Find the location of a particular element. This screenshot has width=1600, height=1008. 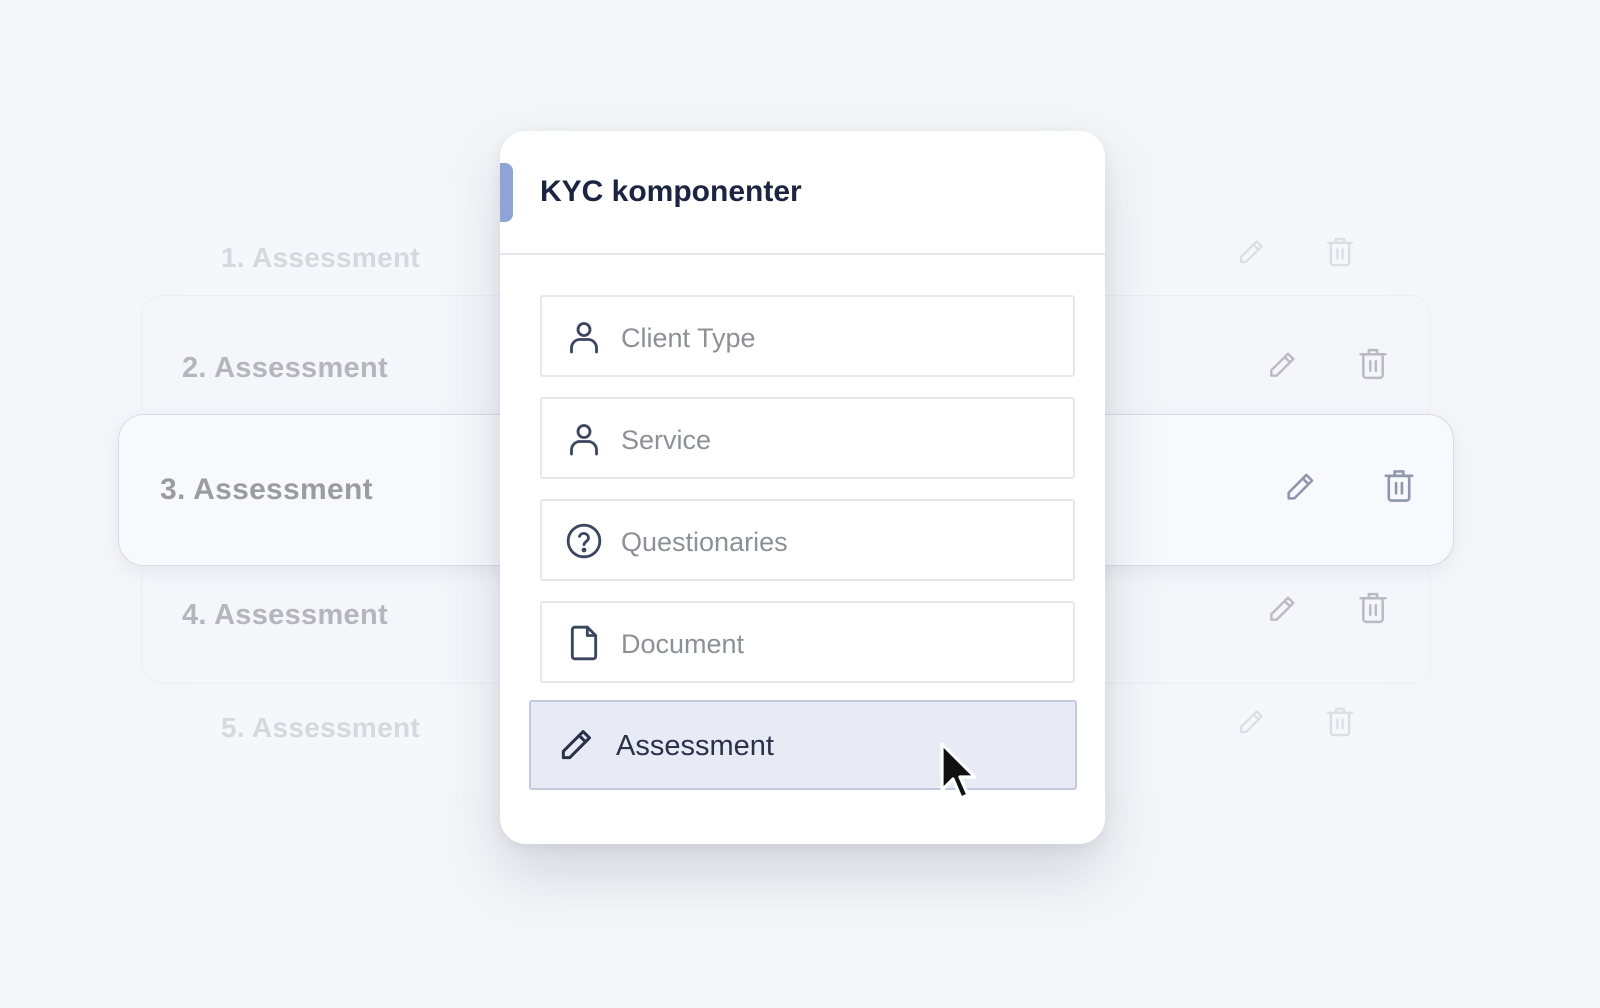

component-label: Document is located at coordinates (683, 644).